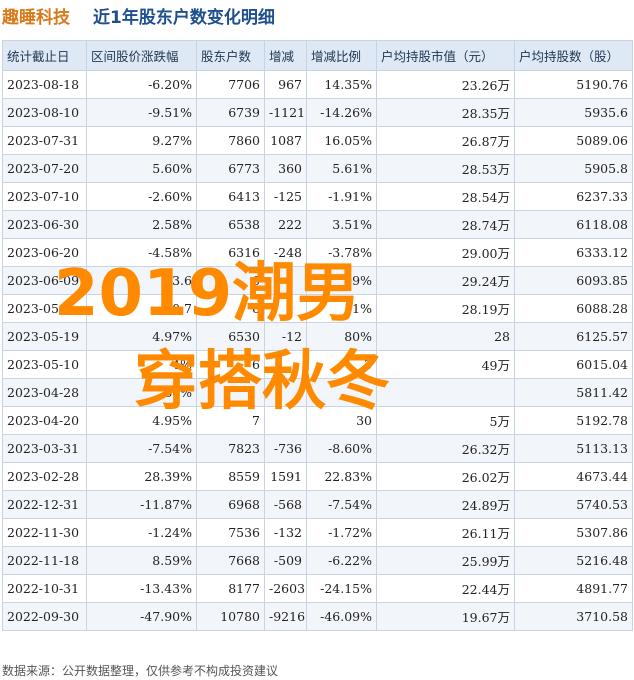 The width and height of the screenshot is (634, 680). What do you see at coordinates (44, 308) in the screenshot?
I see `table-cell: 2023-05-` at bounding box center [44, 308].